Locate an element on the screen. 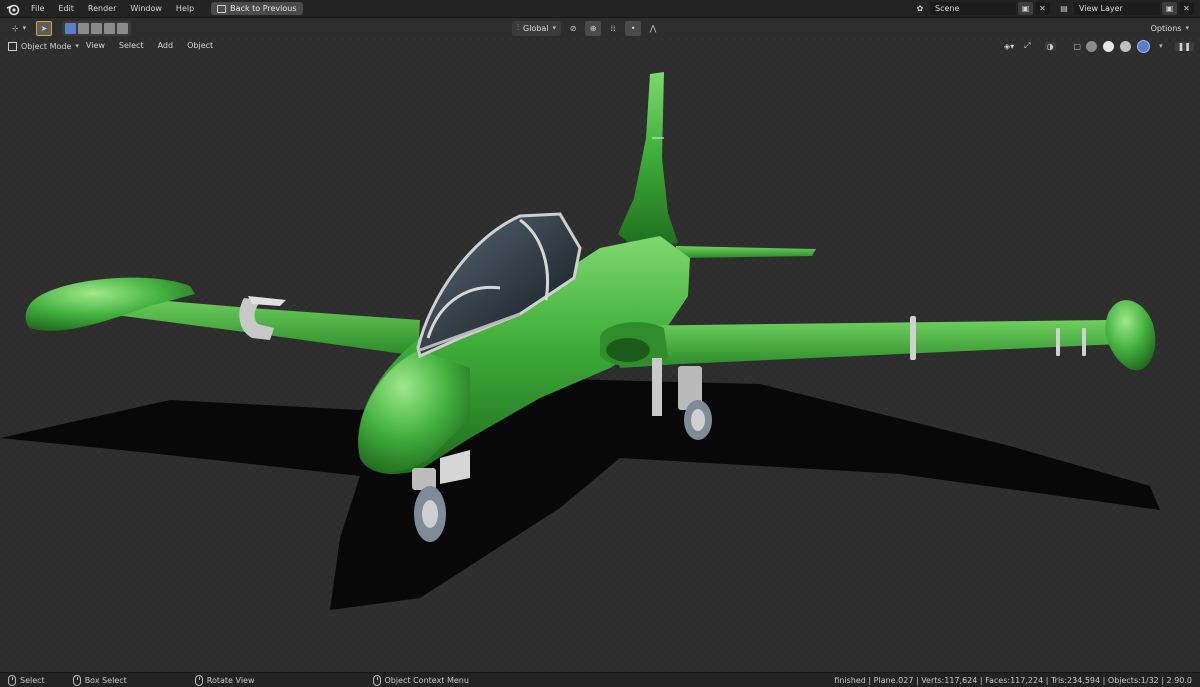 This screenshot has height=687, width=1200. snap-target-icon: ⁞⁞ is located at coordinates (613, 28).